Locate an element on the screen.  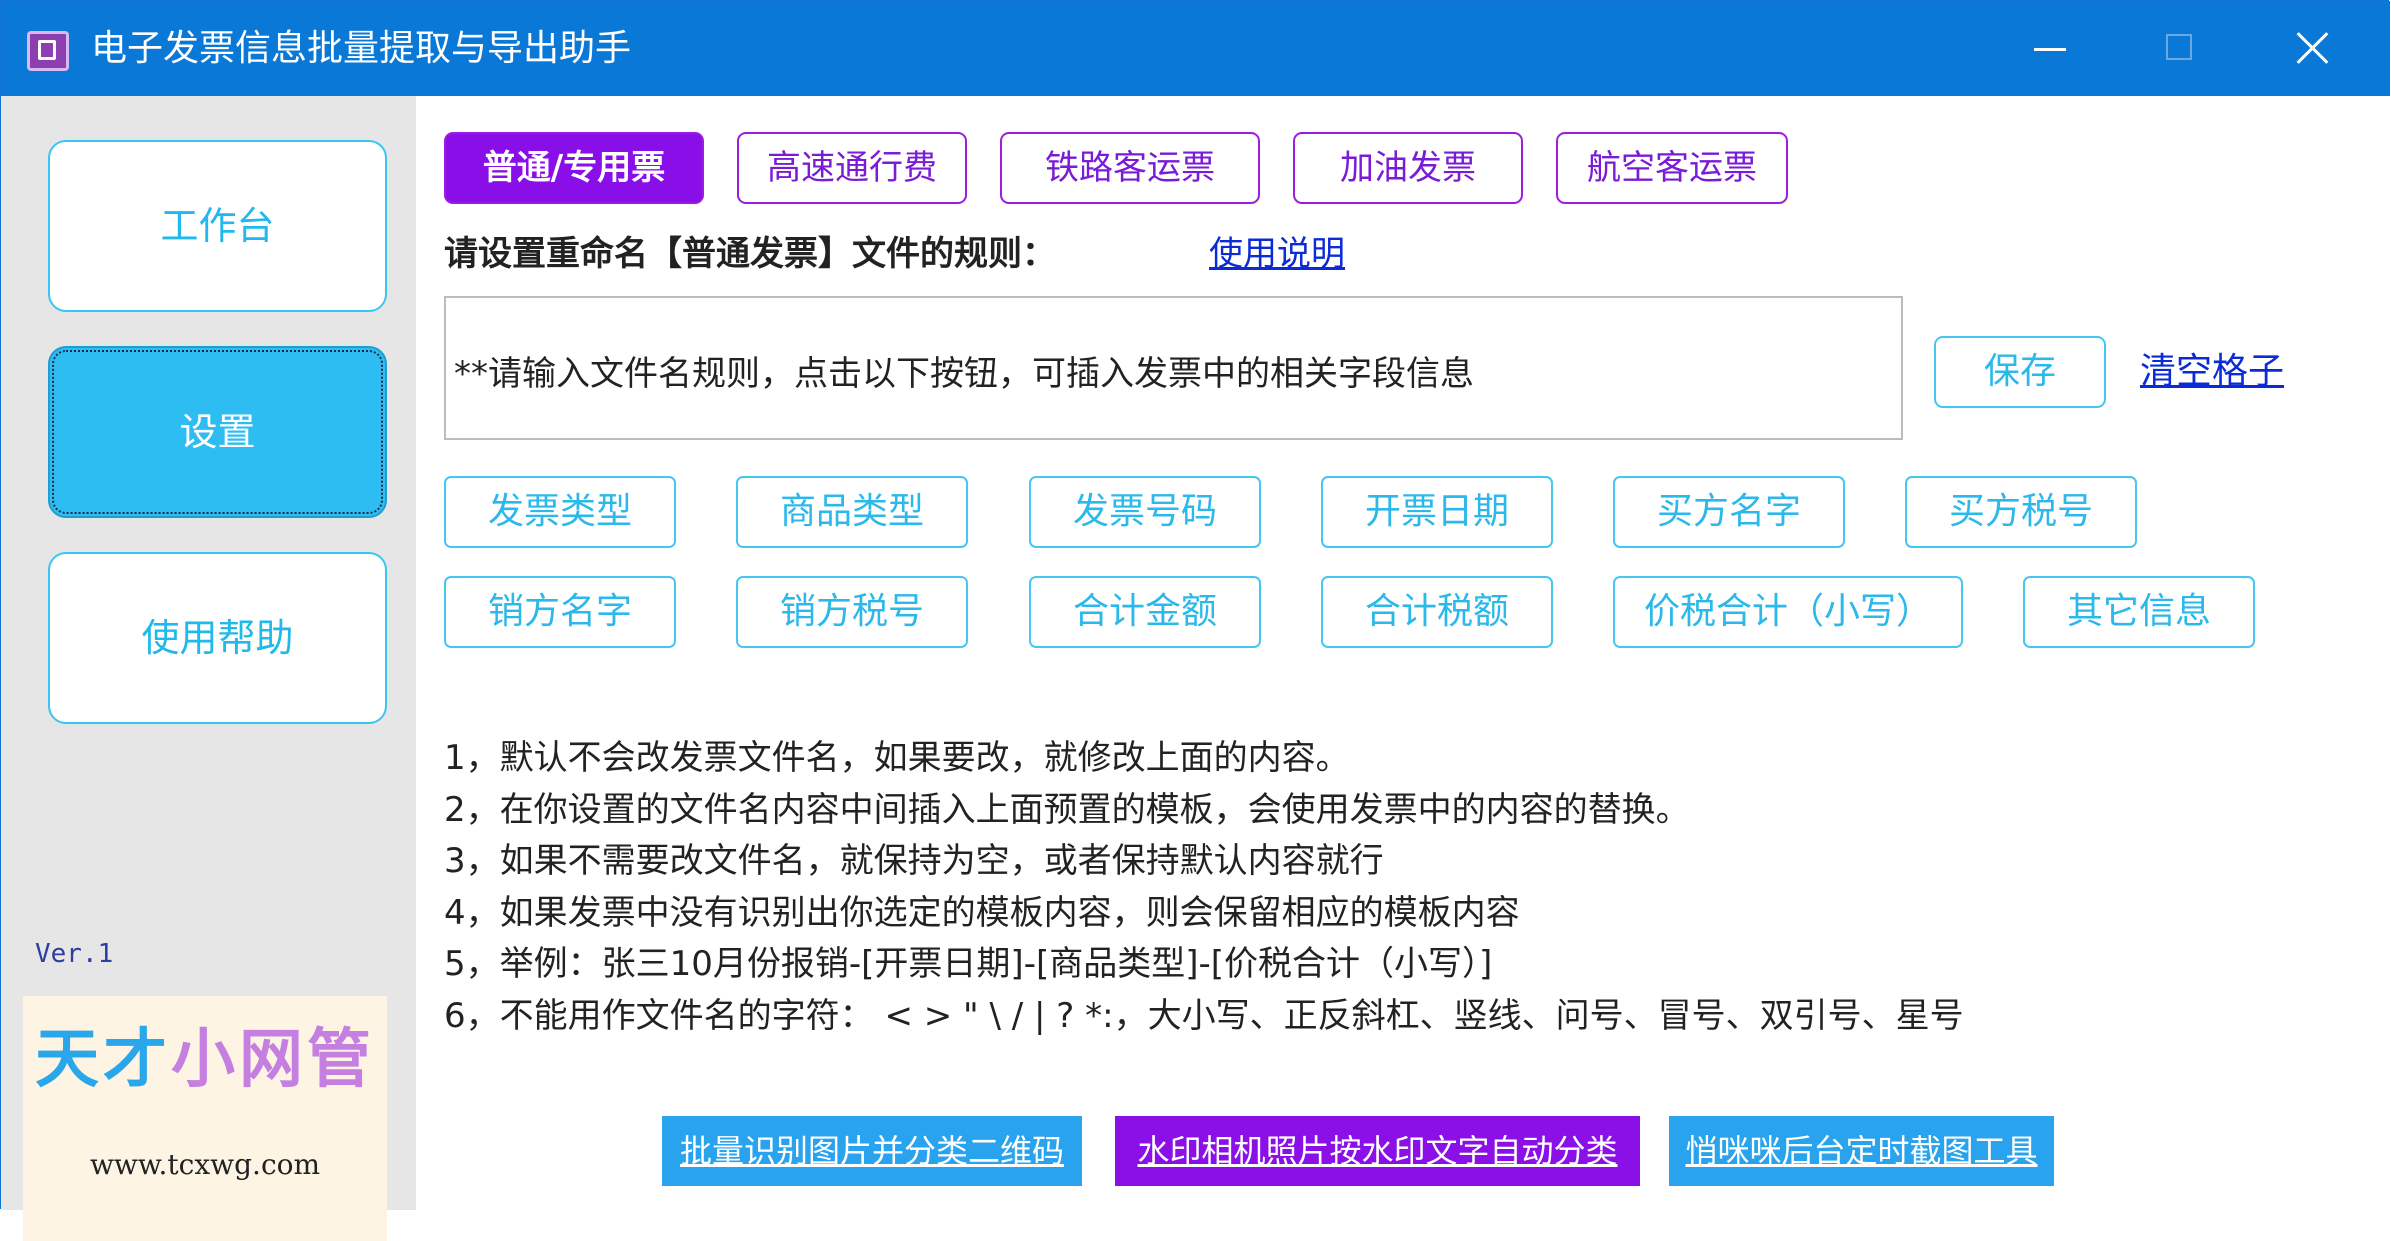
field-button-invoice-type: 发票类型 is located at coordinates (560, 512).